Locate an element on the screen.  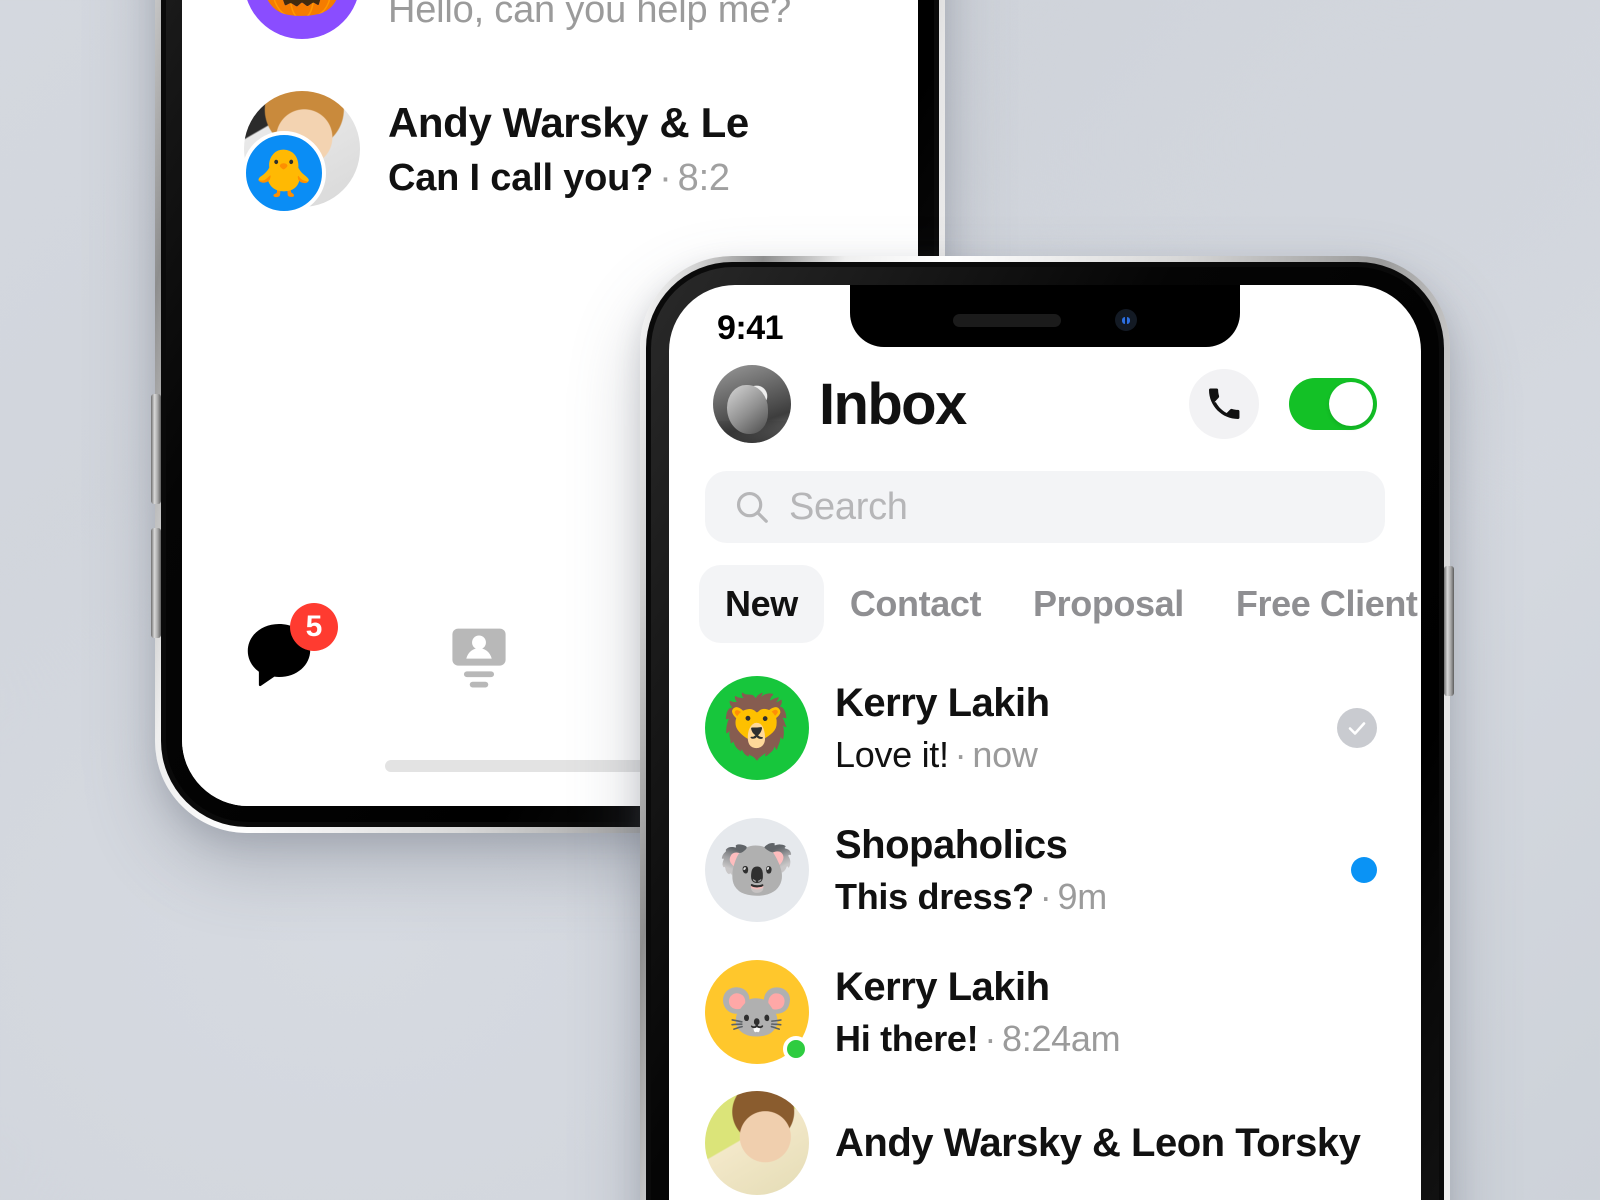
list-item: 🐭 Kerry Lakih Hi there! · 8:24am is located at coordinates (1045, 1012).